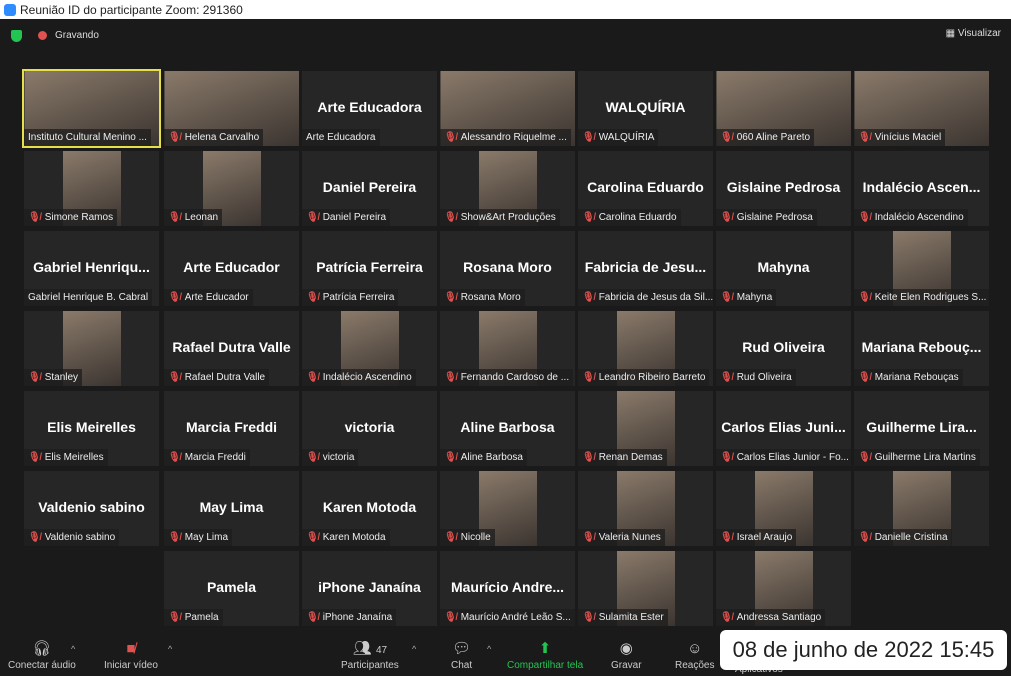 Image resolution: width=1011 pixels, height=676 pixels. What do you see at coordinates (170, 649) in the screenshot?
I see `video-caret: ^` at bounding box center [170, 649].